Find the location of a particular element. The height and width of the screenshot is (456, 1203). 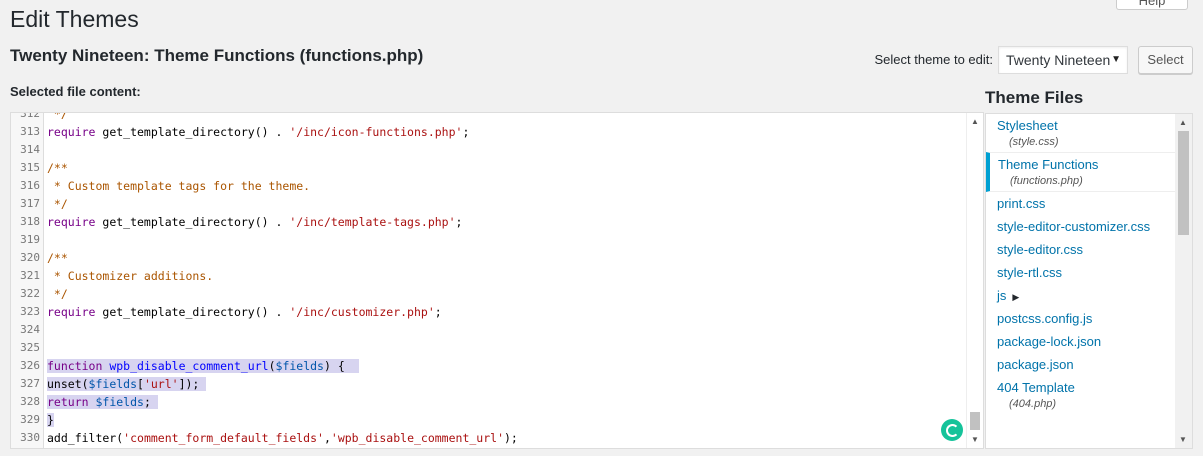

line-number: 325 is located at coordinates (30, 347).